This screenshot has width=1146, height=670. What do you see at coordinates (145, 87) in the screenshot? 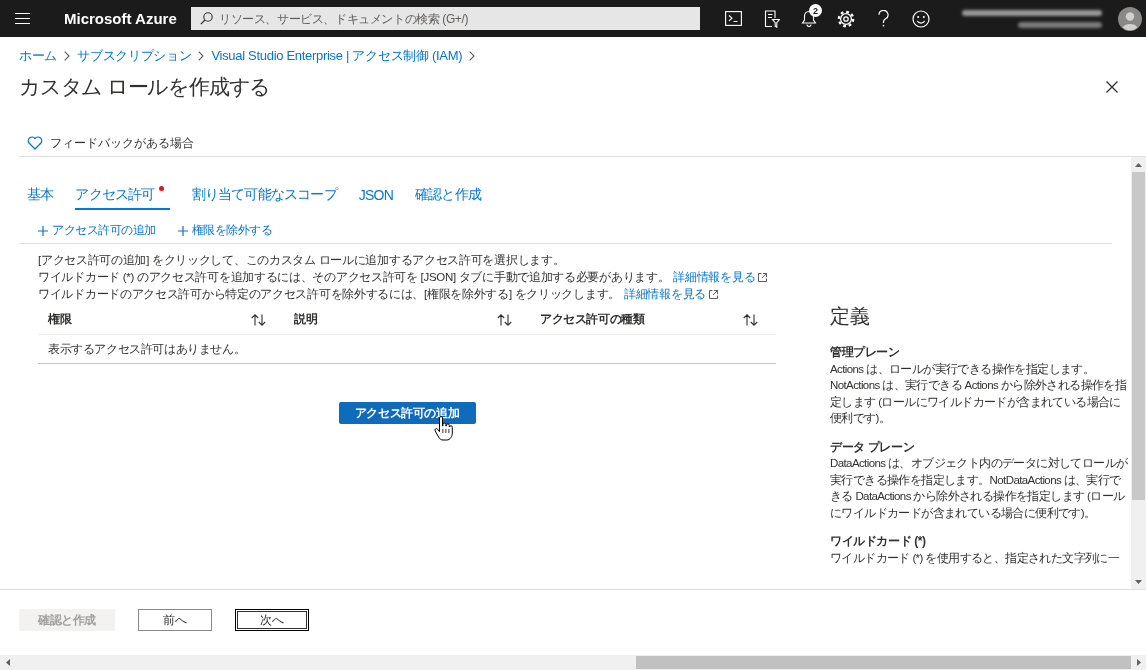
I see `page-title: カスタム ロールを作成する` at bounding box center [145, 87].